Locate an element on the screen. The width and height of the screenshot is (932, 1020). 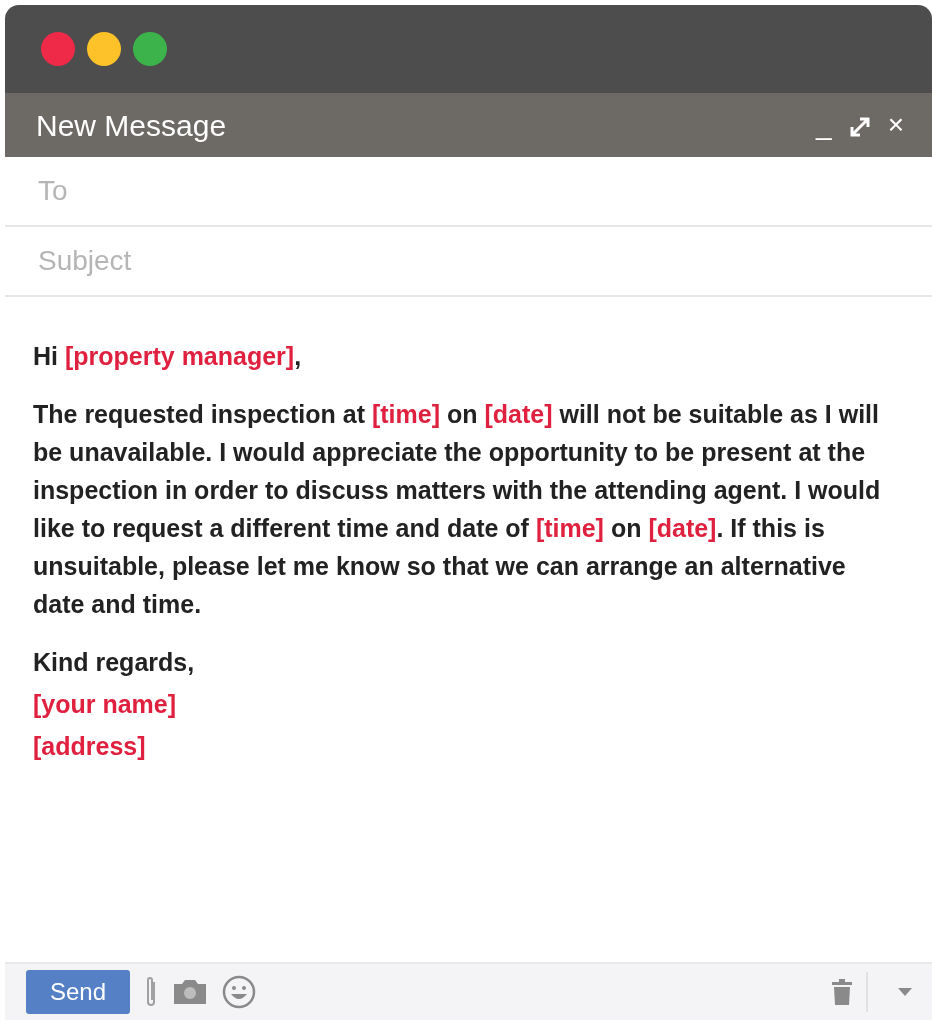
window-title: New Message is located at coordinates (131, 125).